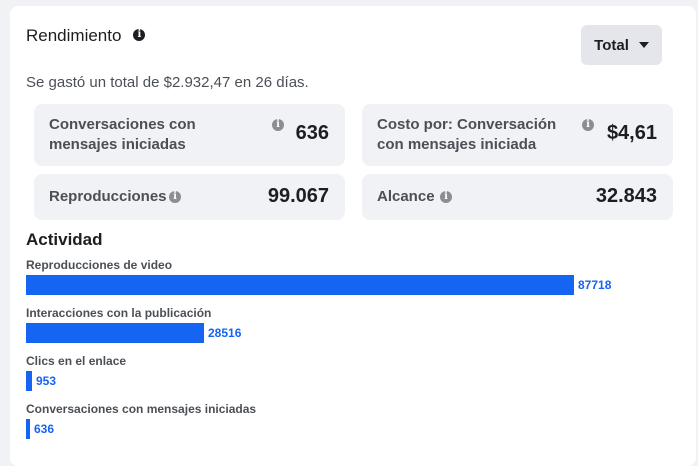 This screenshot has height=466, width=698. Describe the element at coordinates (99, 265) in the screenshot. I see `activity-label: Reproducciones de video` at that location.